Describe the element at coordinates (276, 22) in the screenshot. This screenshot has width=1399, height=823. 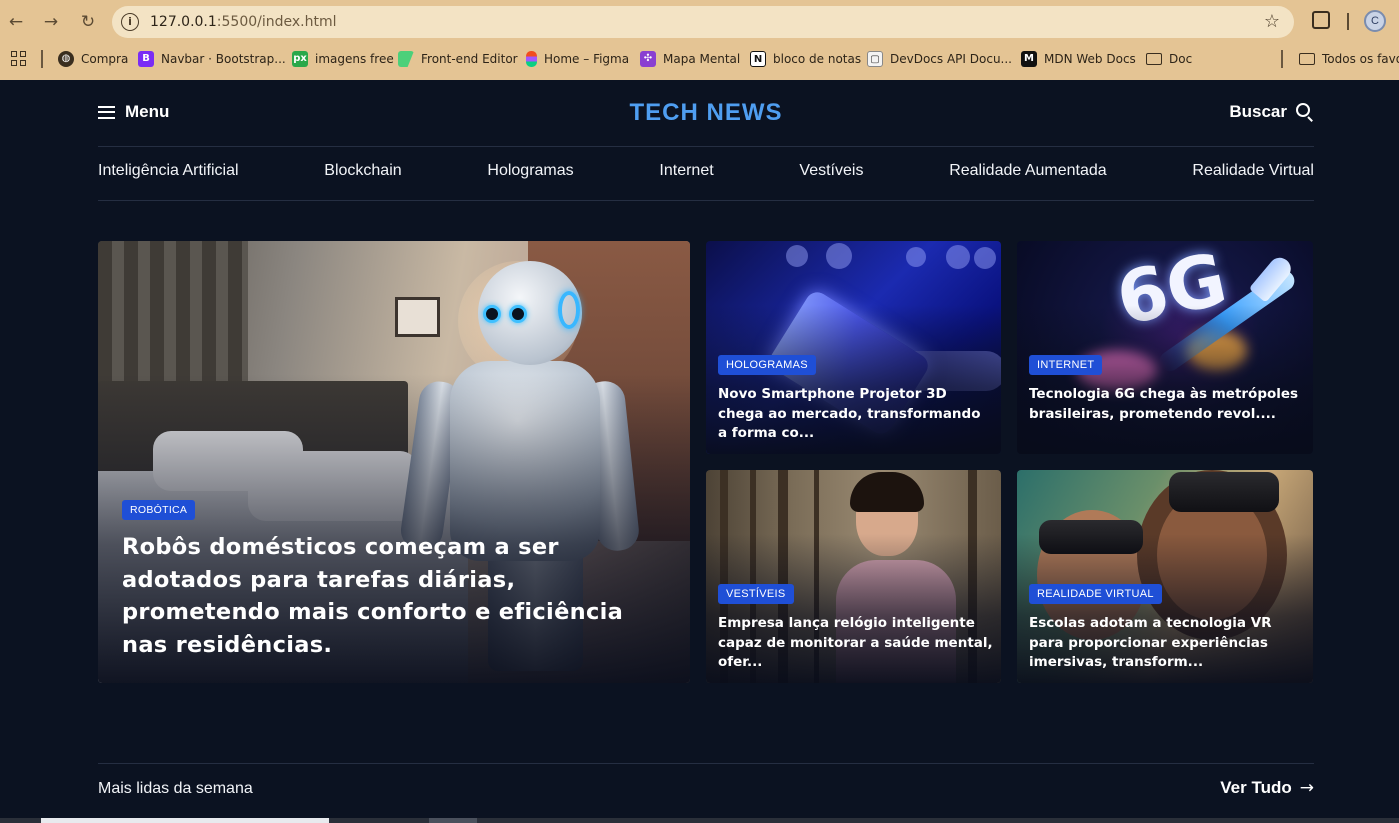
I see `url-path: :5500/index.html` at that location.